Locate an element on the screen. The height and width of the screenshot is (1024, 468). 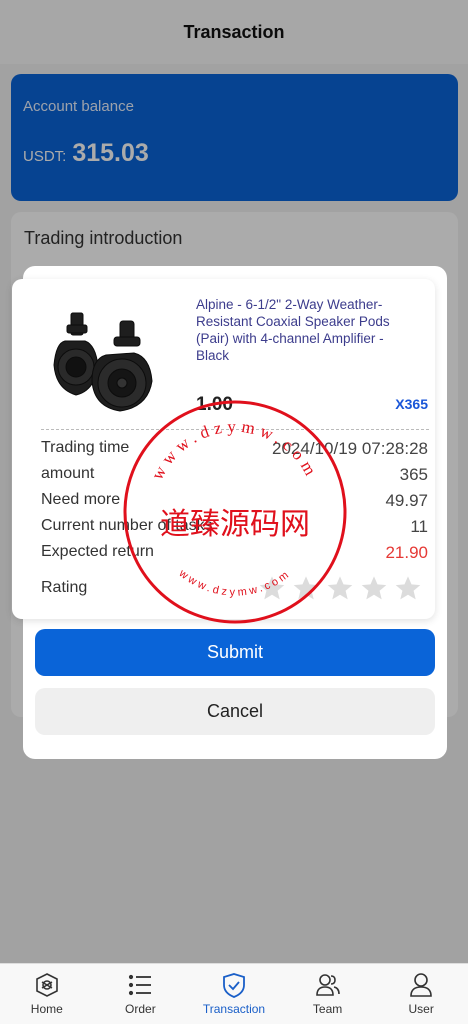
expected-return-value: 21.90 is located at coordinates (406, 552).